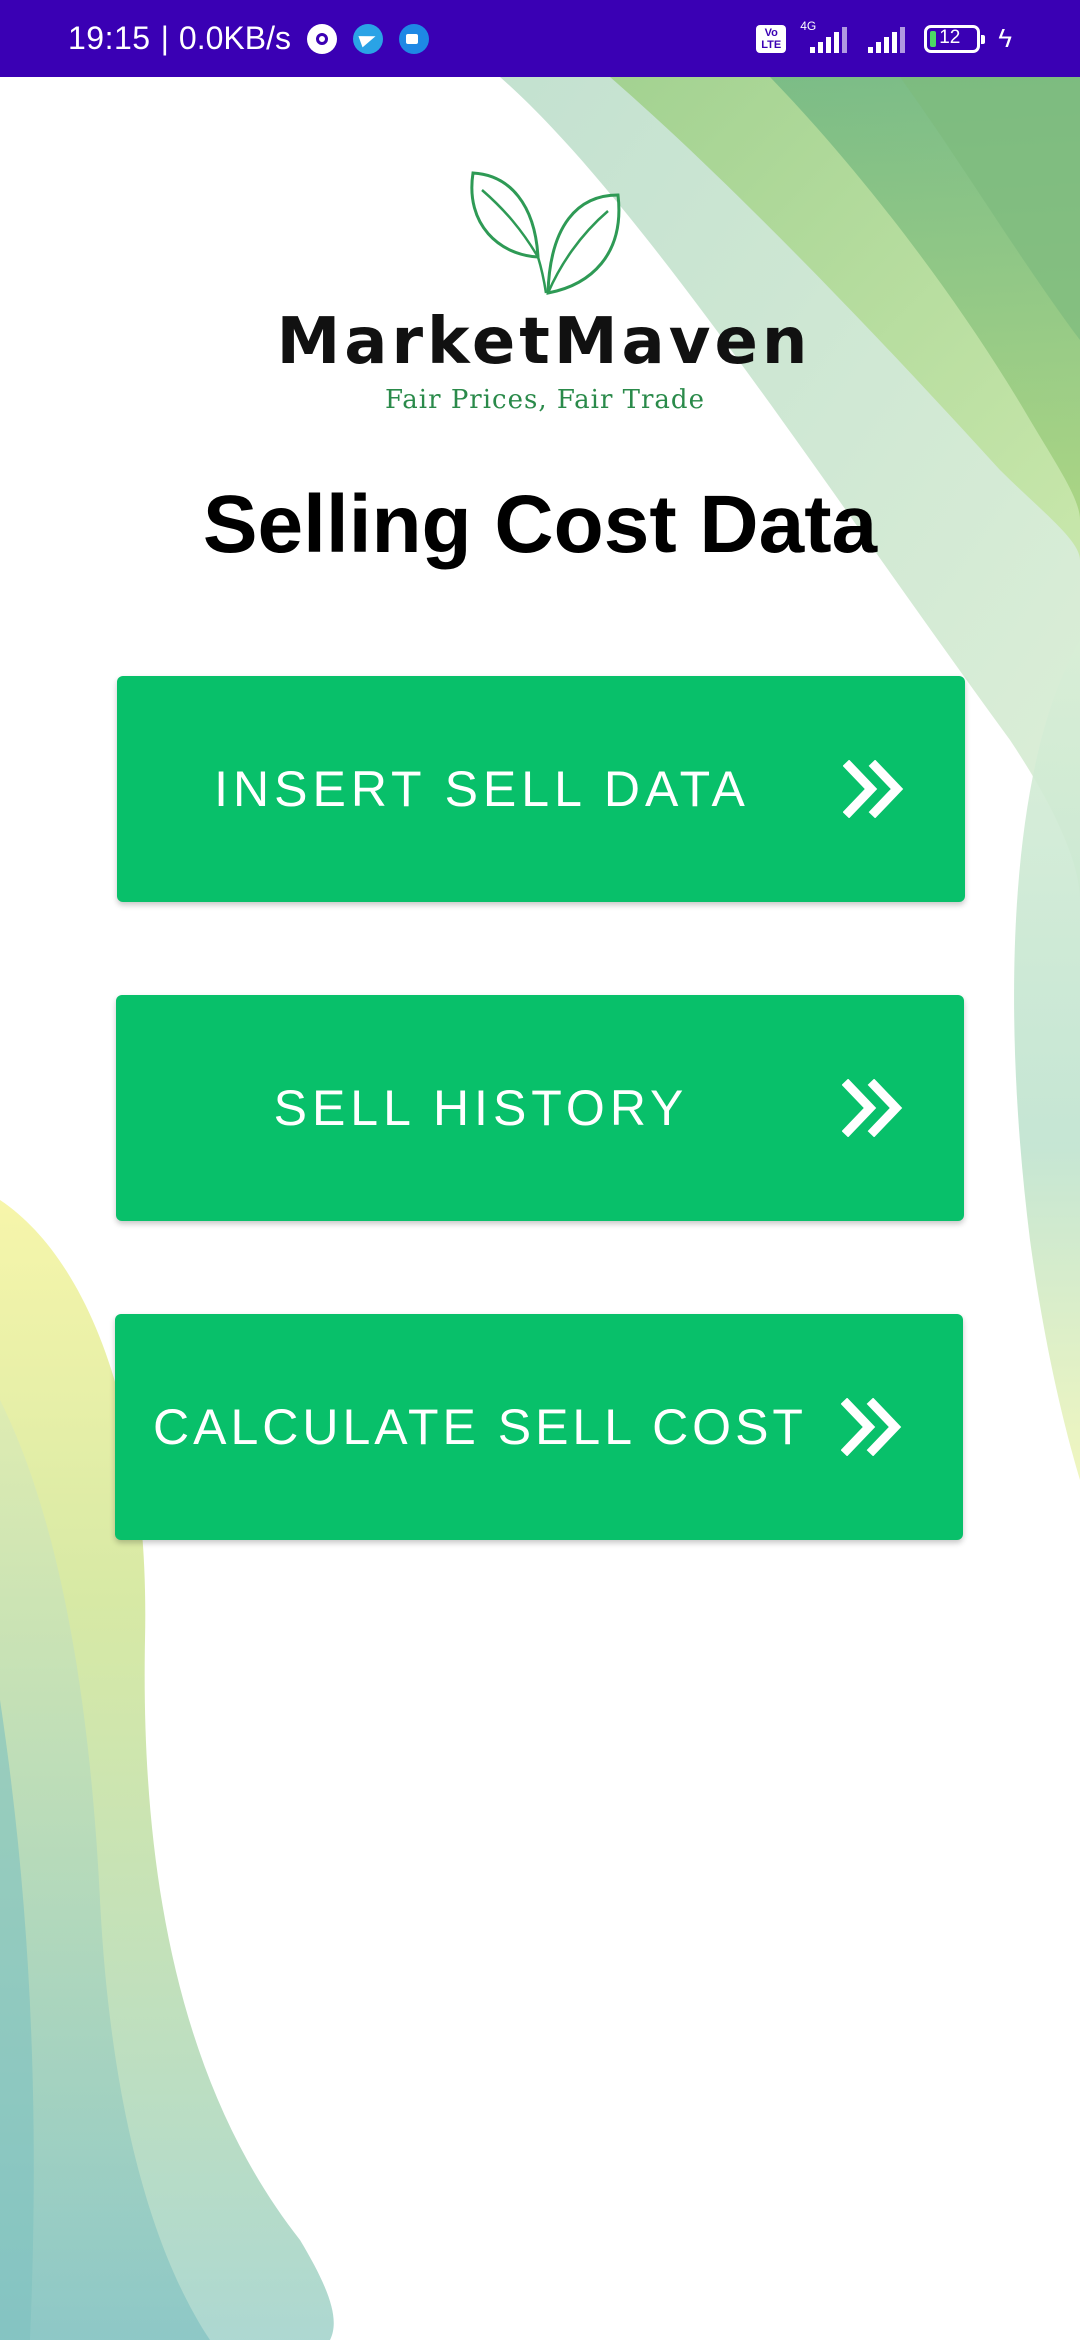 The image size is (1080, 2340). I want to click on signal-icon, so click(889, 39).